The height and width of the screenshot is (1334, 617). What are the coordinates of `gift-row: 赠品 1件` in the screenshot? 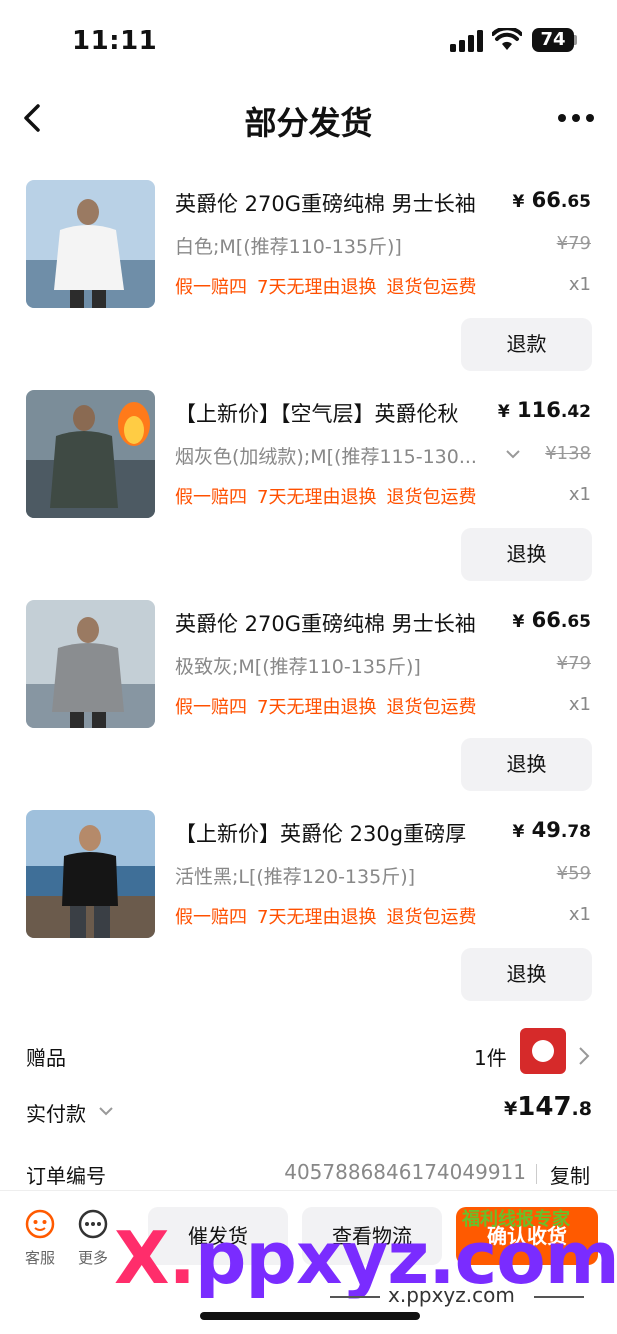 It's located at (309, 1052).